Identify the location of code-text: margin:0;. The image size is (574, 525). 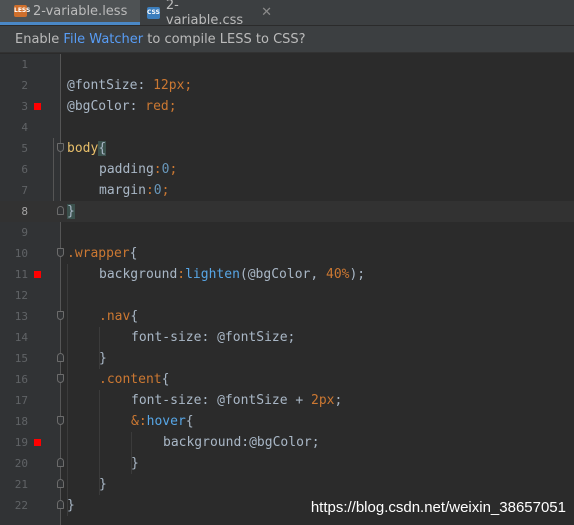
(134, 190).